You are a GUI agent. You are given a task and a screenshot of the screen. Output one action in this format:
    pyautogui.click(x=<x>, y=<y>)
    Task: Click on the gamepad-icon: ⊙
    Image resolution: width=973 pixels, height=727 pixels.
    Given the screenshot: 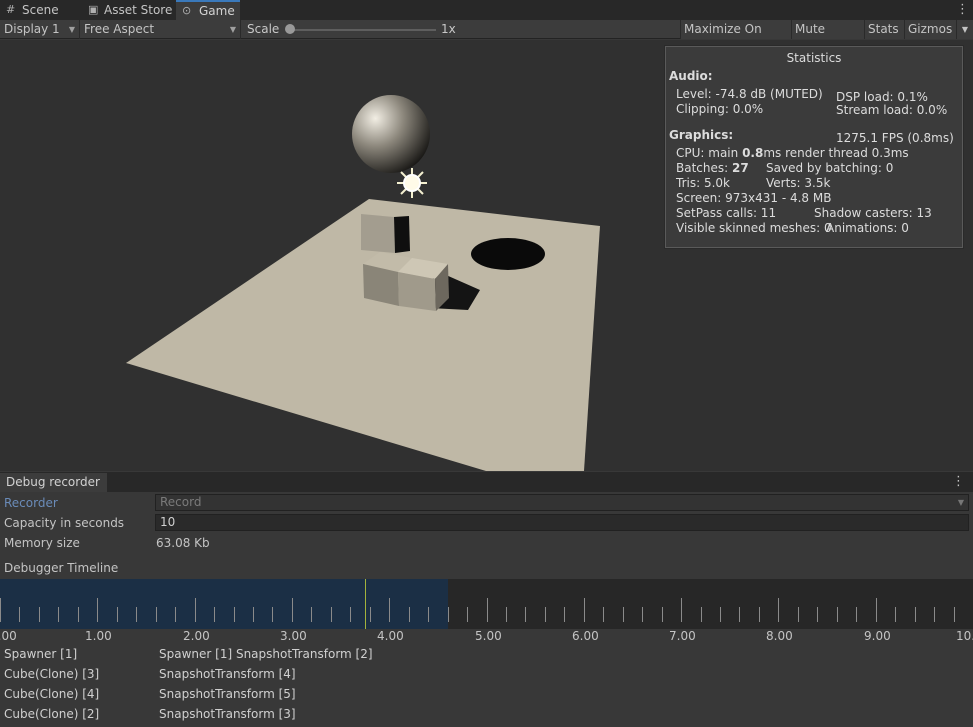 What is the action you would take?
    pyautogui.click(x=187, y=10)
    